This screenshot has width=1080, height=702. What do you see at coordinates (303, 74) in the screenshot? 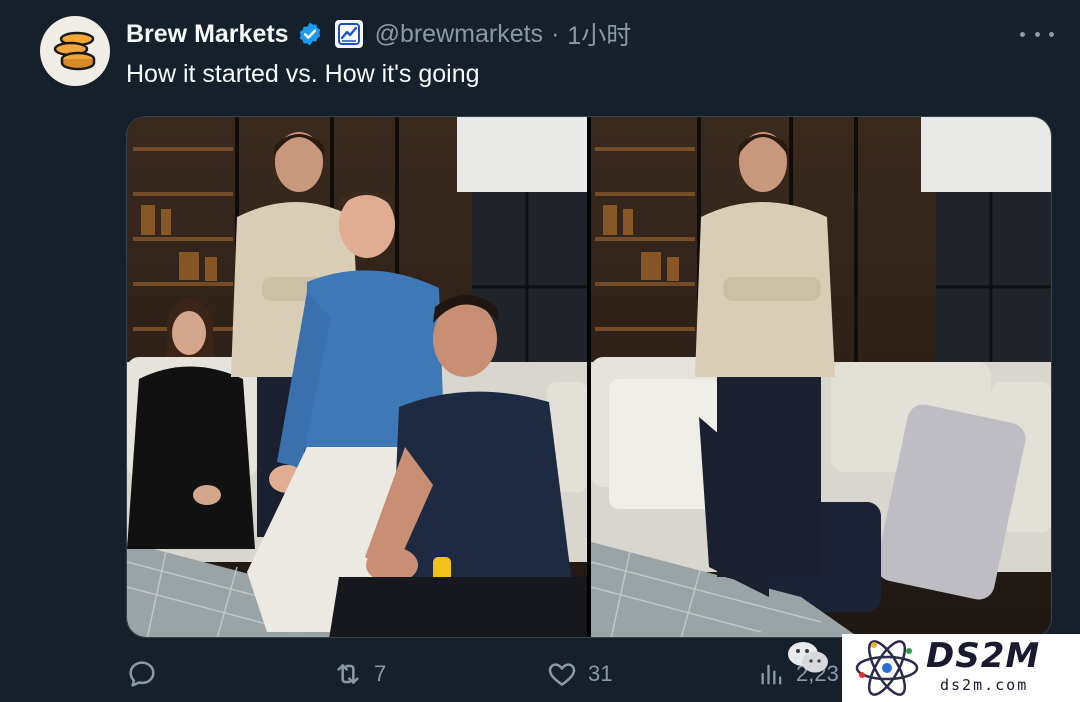
I see `tweet-text: How it started vs. How it's going` at bounding box center [303, 74].